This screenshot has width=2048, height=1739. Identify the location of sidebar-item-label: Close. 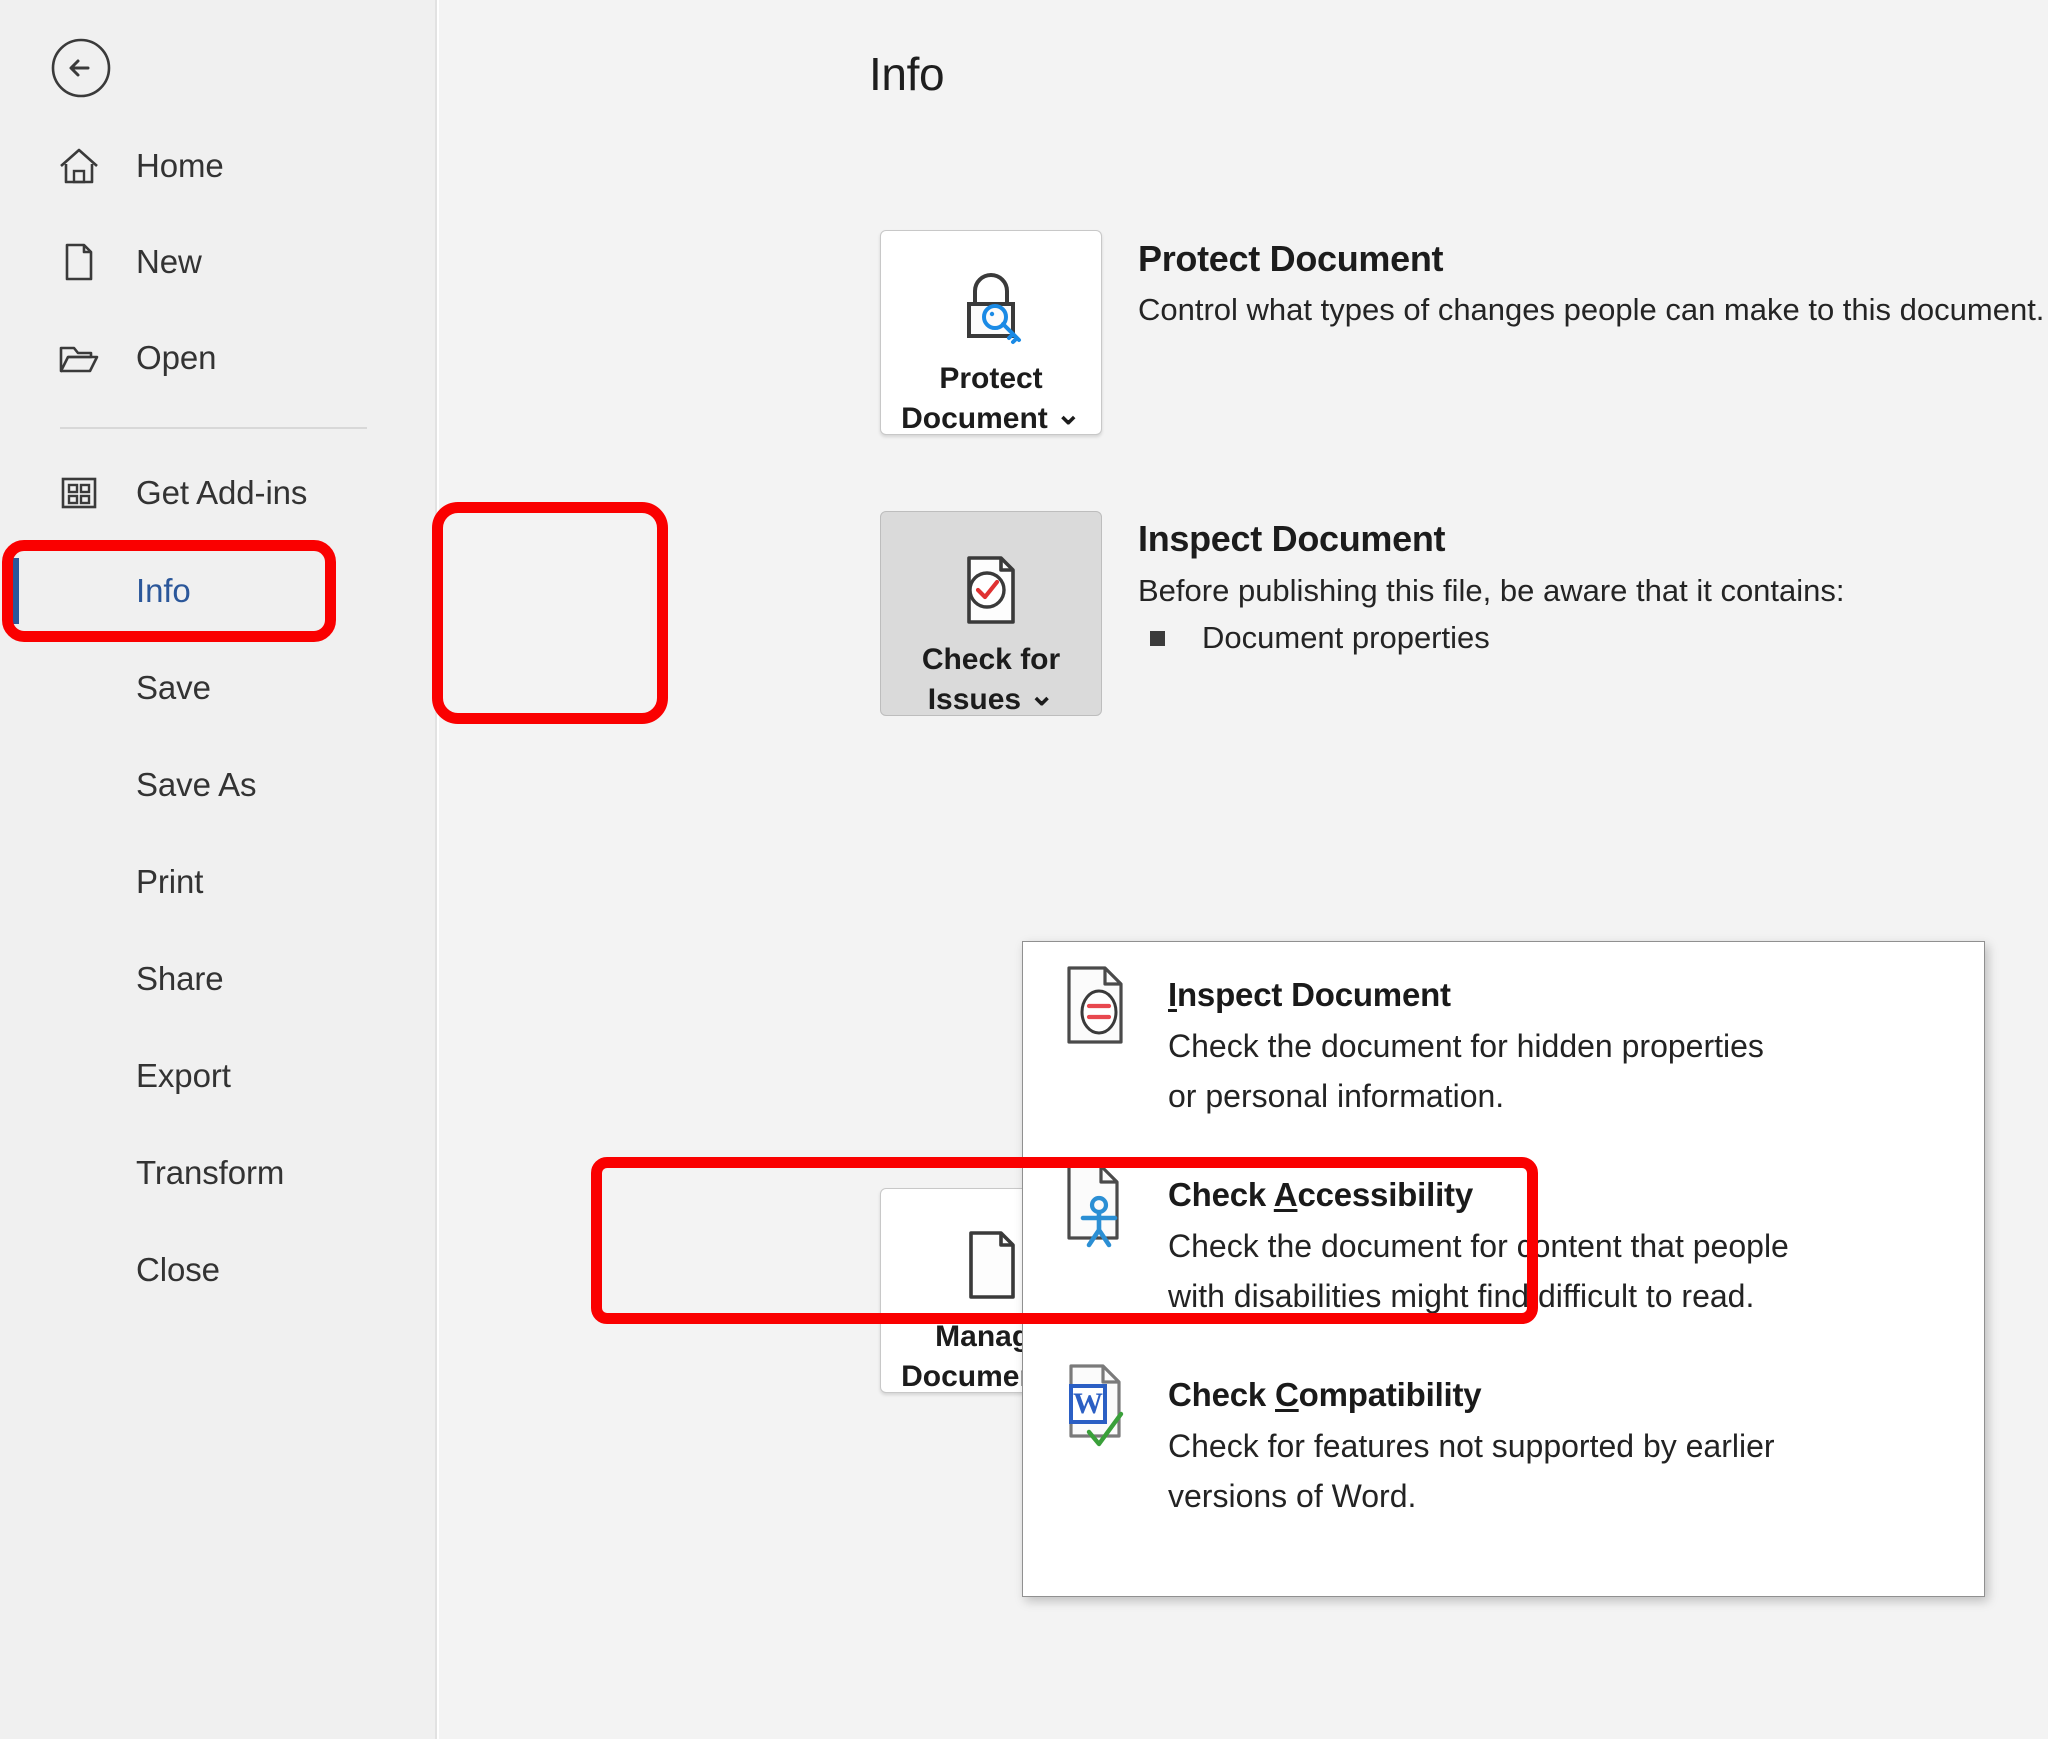
(178, 1269).